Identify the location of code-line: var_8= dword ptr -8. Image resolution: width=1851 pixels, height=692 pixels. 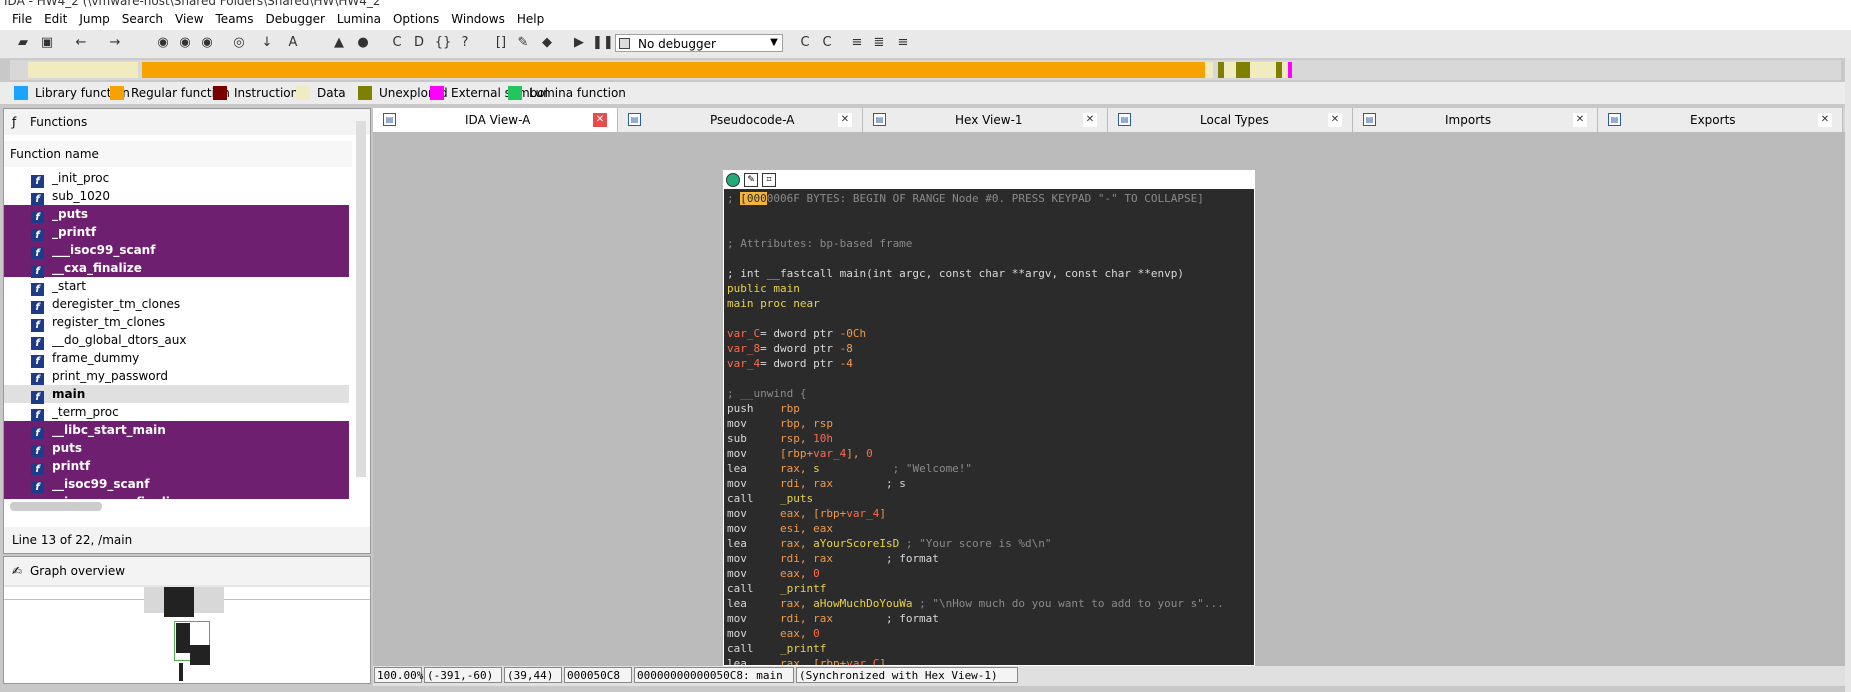
(989, 348).